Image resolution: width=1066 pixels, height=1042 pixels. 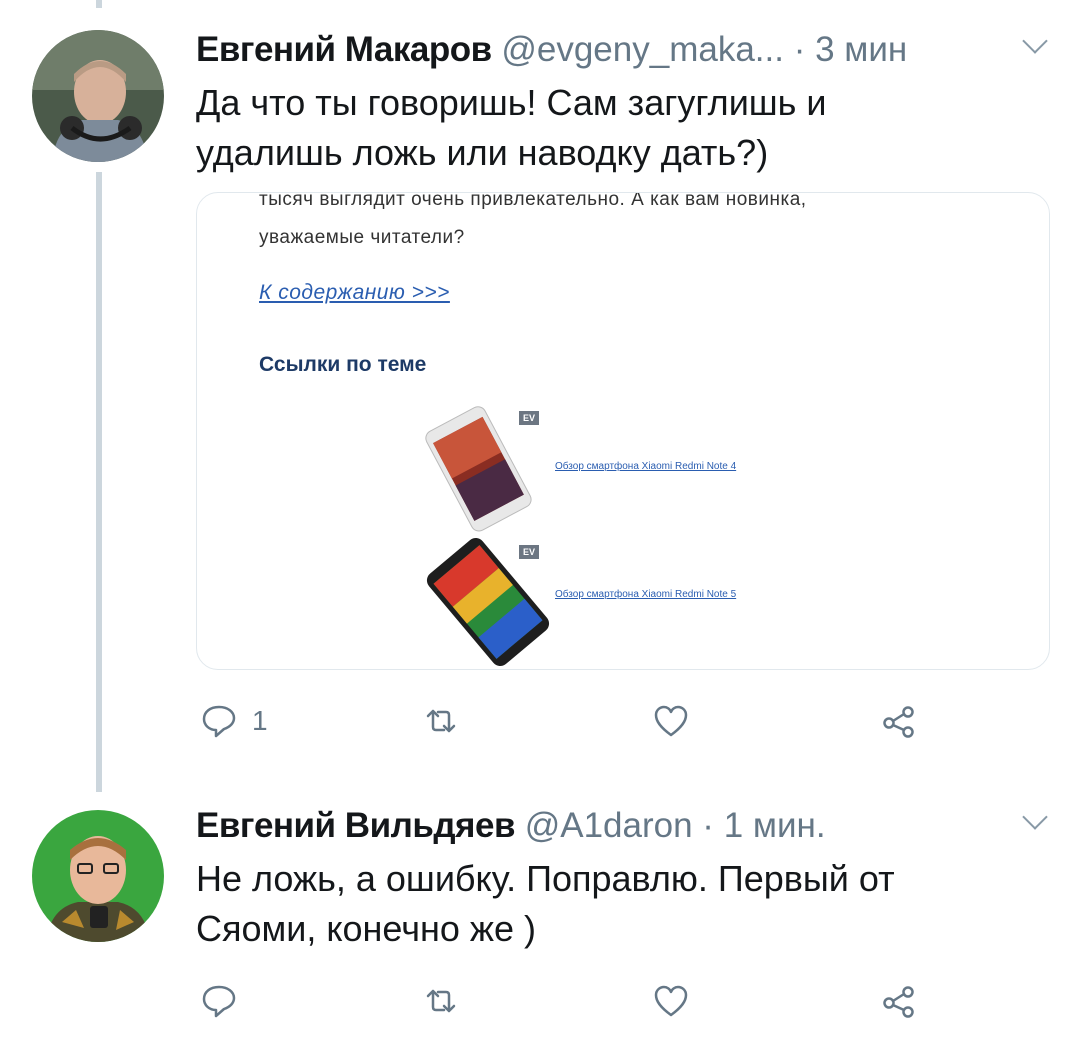 I want to click on timestamp: 1 мин., so click(x=775, y=825).